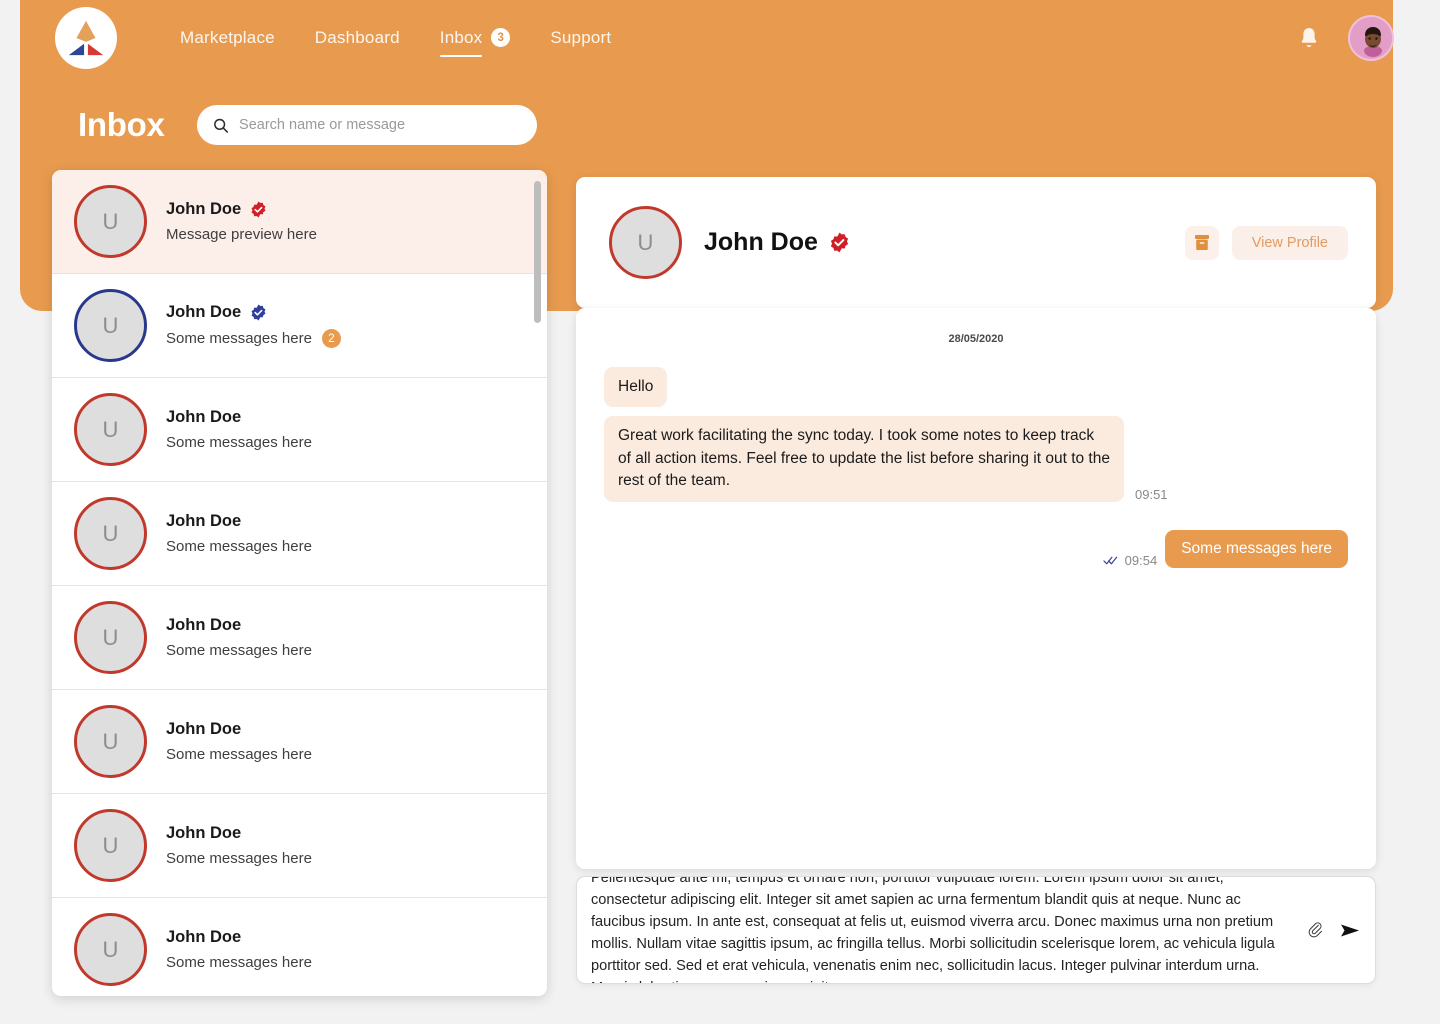  I want to click on app-logo, so click(86, 38).